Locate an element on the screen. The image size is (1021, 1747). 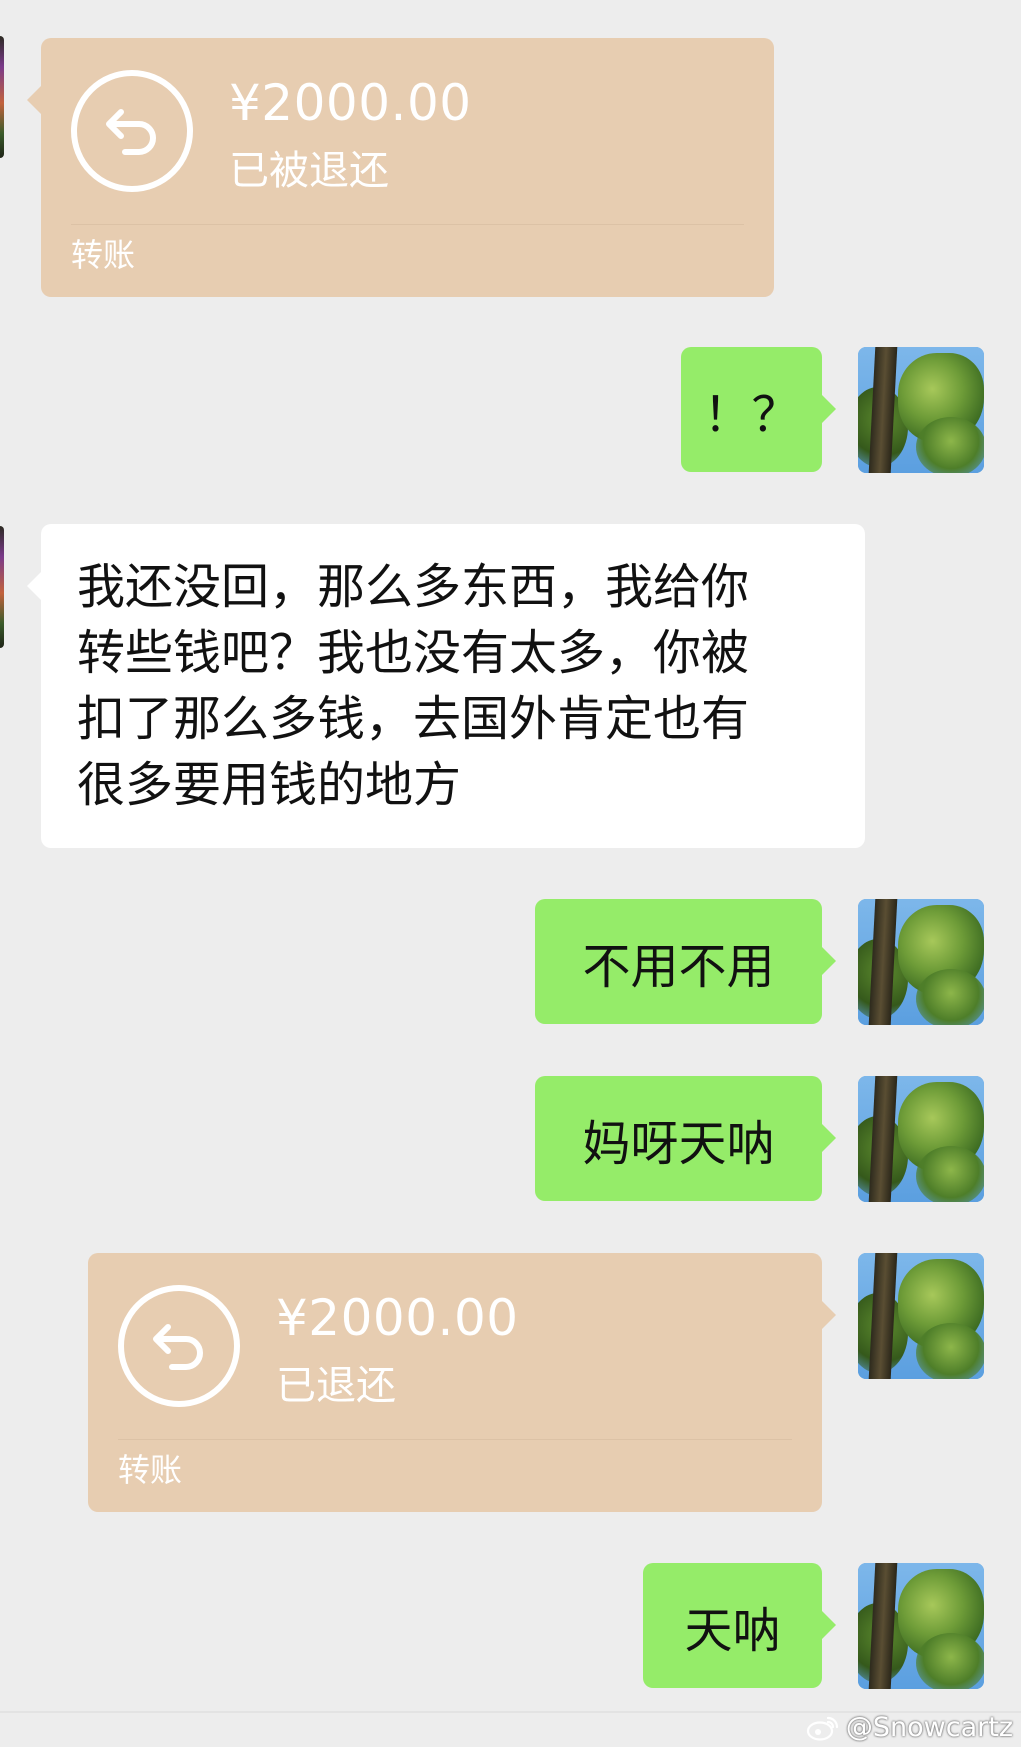
message-line: 转些钱吧？我也没有太多，你被 is located at coordinates (413, 653).